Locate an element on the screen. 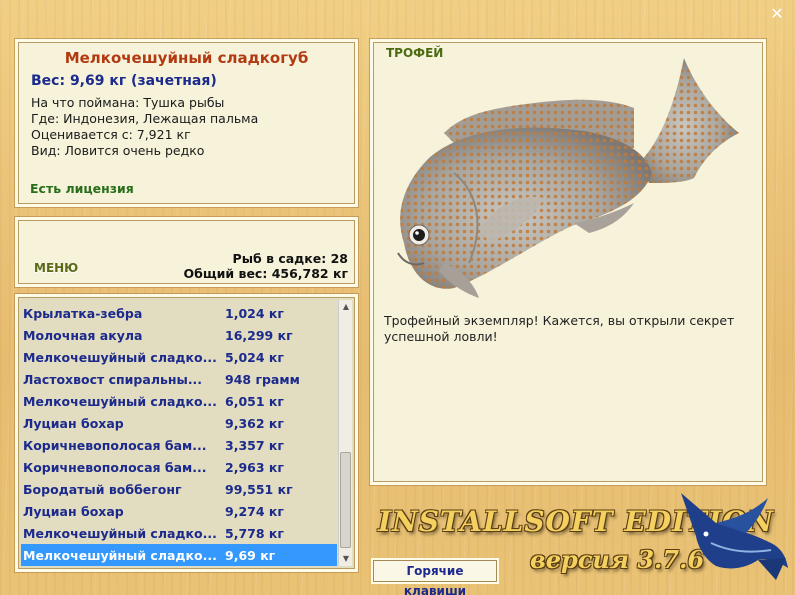 The width and height of the screenshot is (795, 595). catch-list-item: Мелкочешуйный сладко... 5,024 кг is located at coordinates (179, 357).